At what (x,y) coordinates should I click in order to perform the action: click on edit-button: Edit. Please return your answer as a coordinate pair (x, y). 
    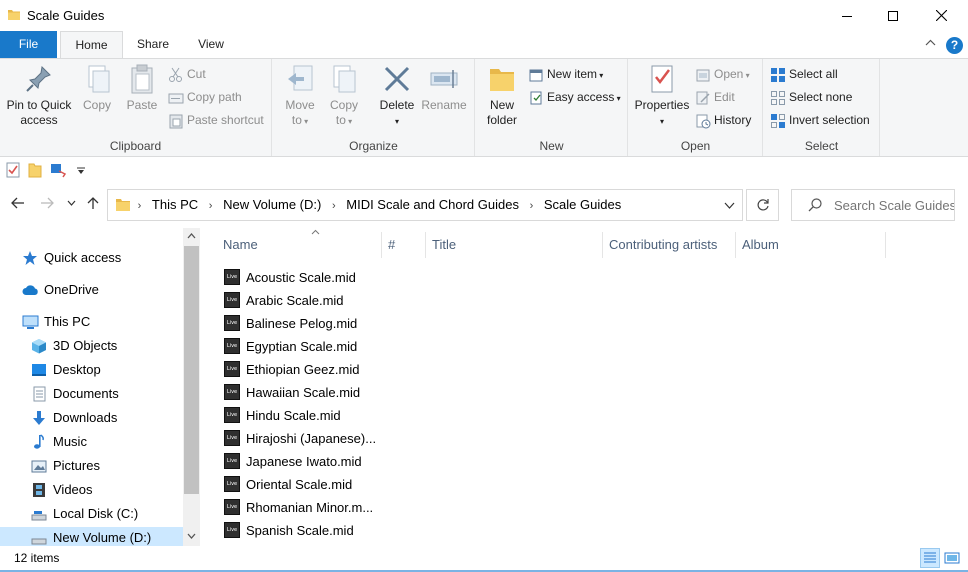
    Looking at the image, I should click on (715, 97).